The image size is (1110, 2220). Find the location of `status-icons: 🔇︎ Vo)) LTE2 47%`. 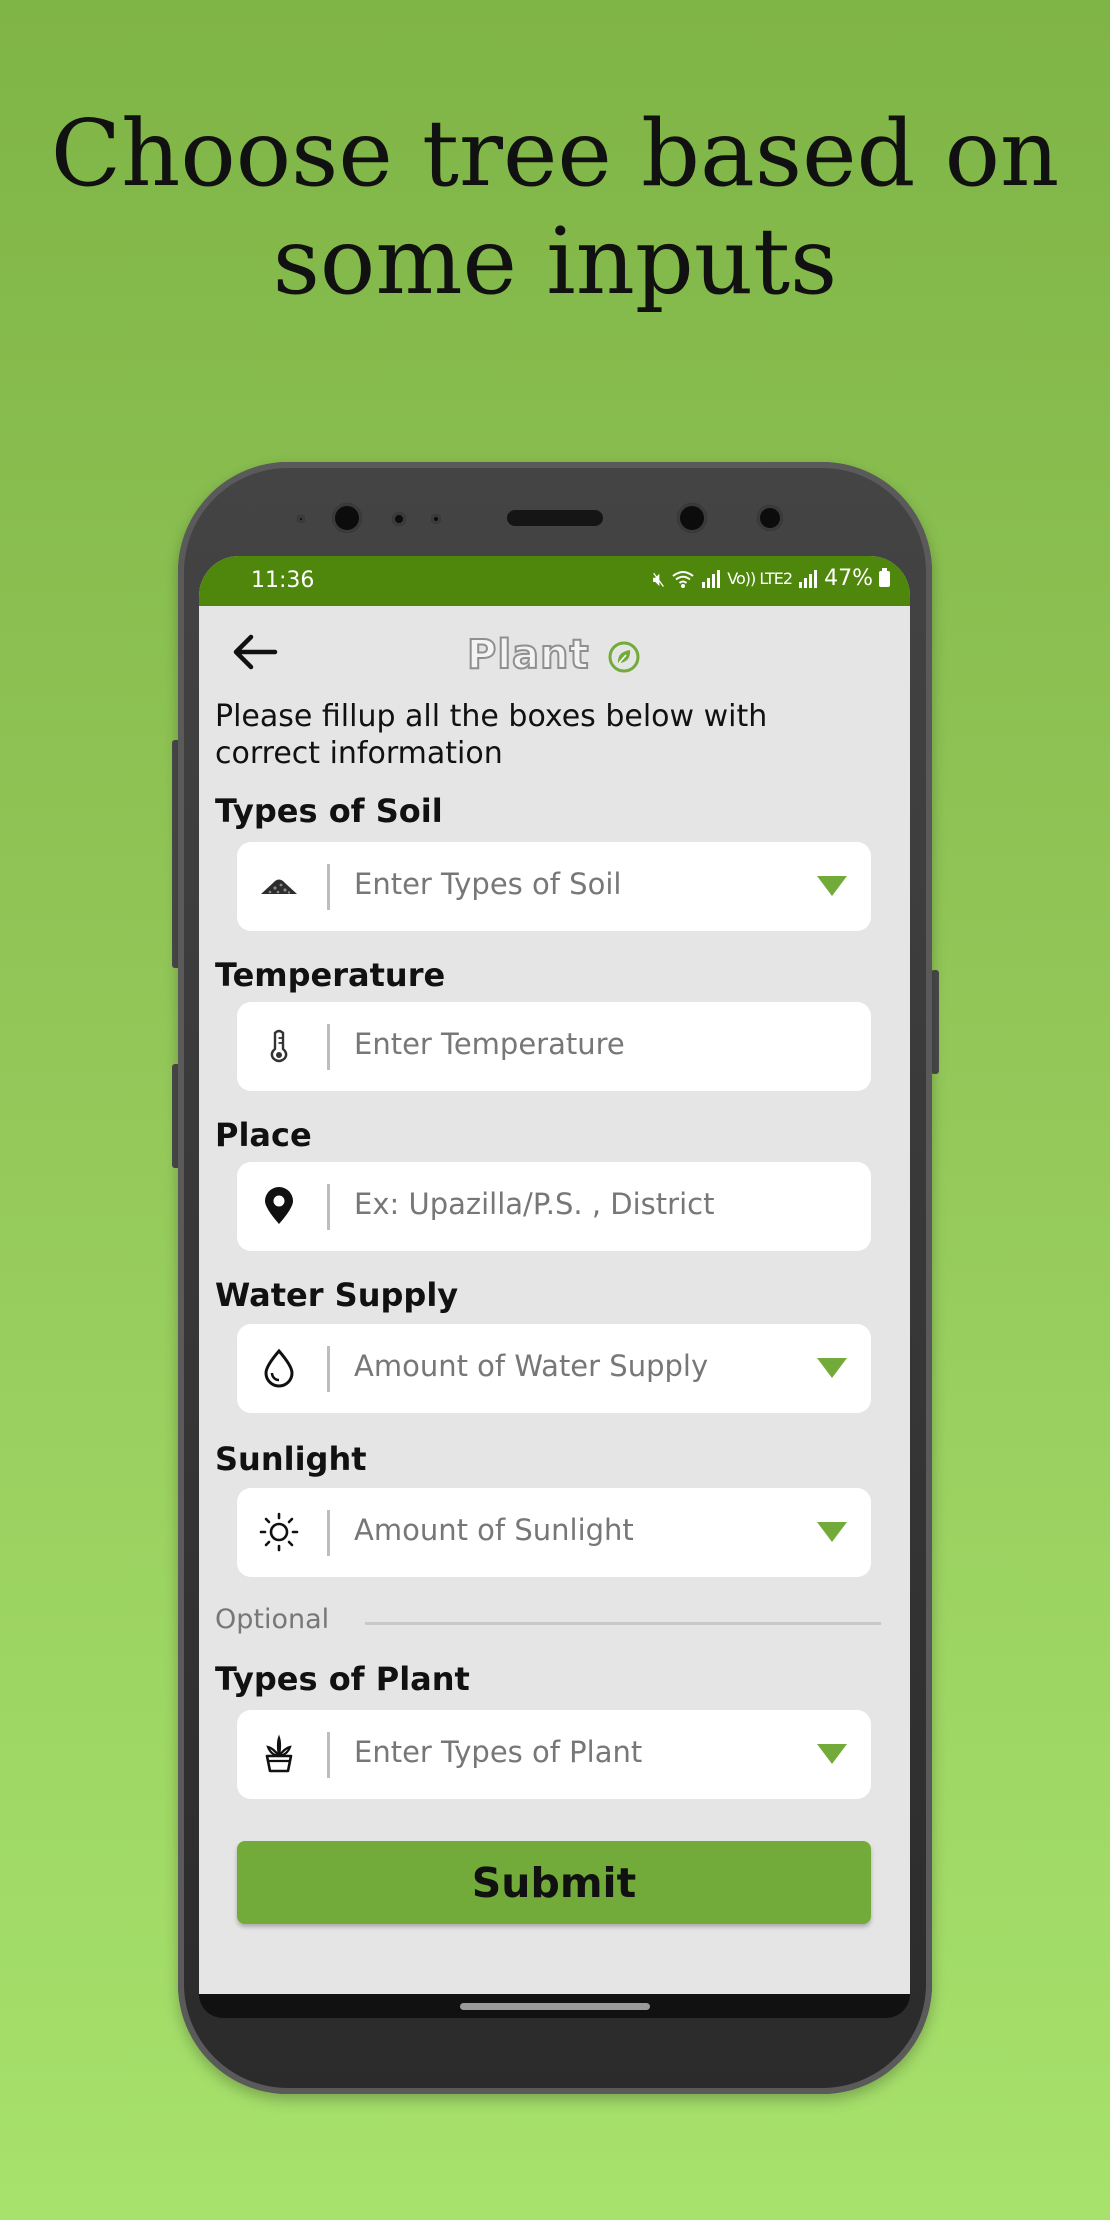

status-icons: 🔇︎ Vo)) LTE2 47% is located at coordinates (771, 578).